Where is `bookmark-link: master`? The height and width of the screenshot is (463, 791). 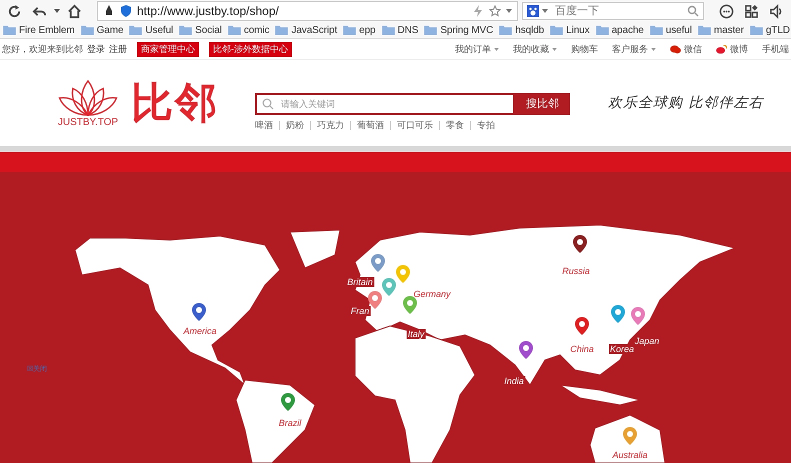 bookmark-link: master is located at coordinates (729, 30).